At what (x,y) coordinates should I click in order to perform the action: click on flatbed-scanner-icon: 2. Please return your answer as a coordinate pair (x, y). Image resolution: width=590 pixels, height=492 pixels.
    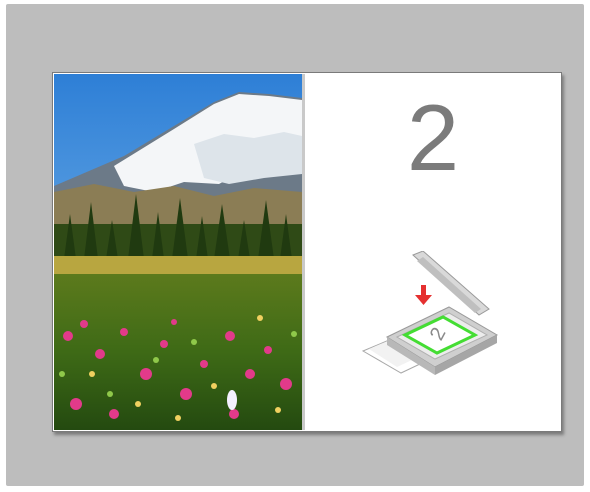
    Looking at the image, I should click on (429, 313).